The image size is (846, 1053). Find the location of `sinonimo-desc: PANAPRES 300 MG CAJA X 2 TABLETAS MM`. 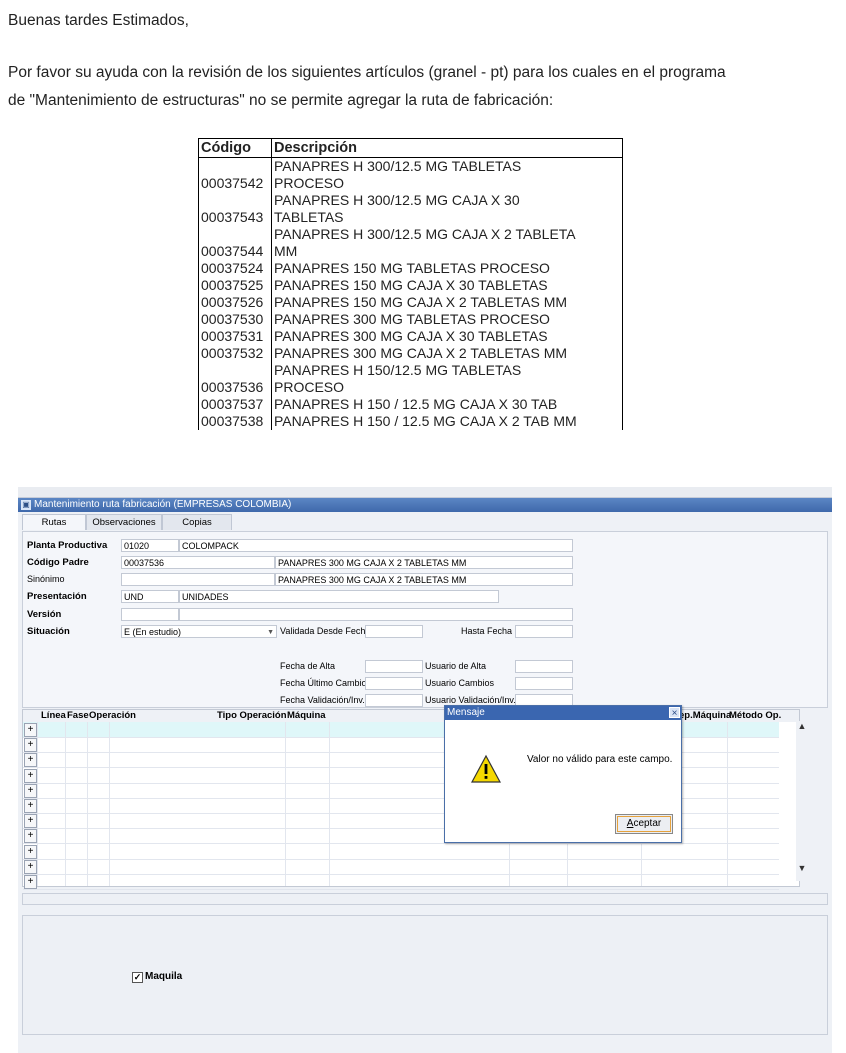

sinonimo-desc: PANAPRES 300 MG CAJA X 2 TABLETAS MM is located at coordinates (424, 579).